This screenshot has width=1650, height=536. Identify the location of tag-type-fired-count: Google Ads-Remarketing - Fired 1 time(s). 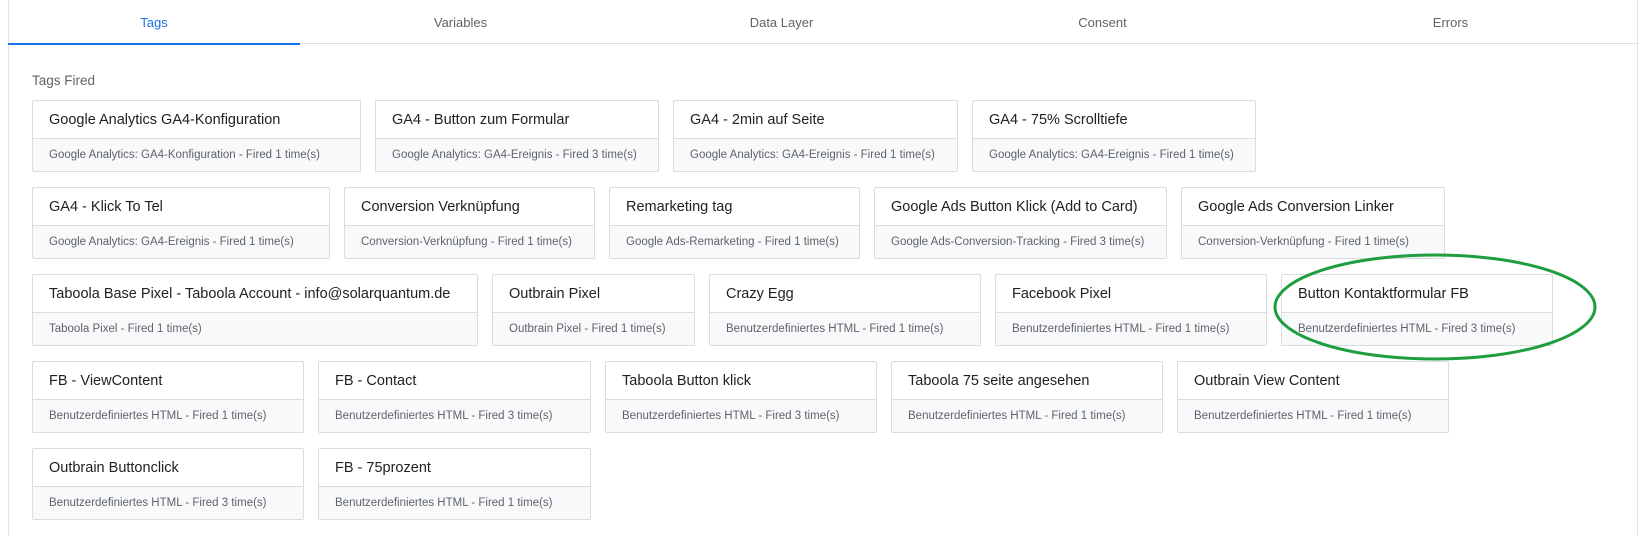
(734, 242).